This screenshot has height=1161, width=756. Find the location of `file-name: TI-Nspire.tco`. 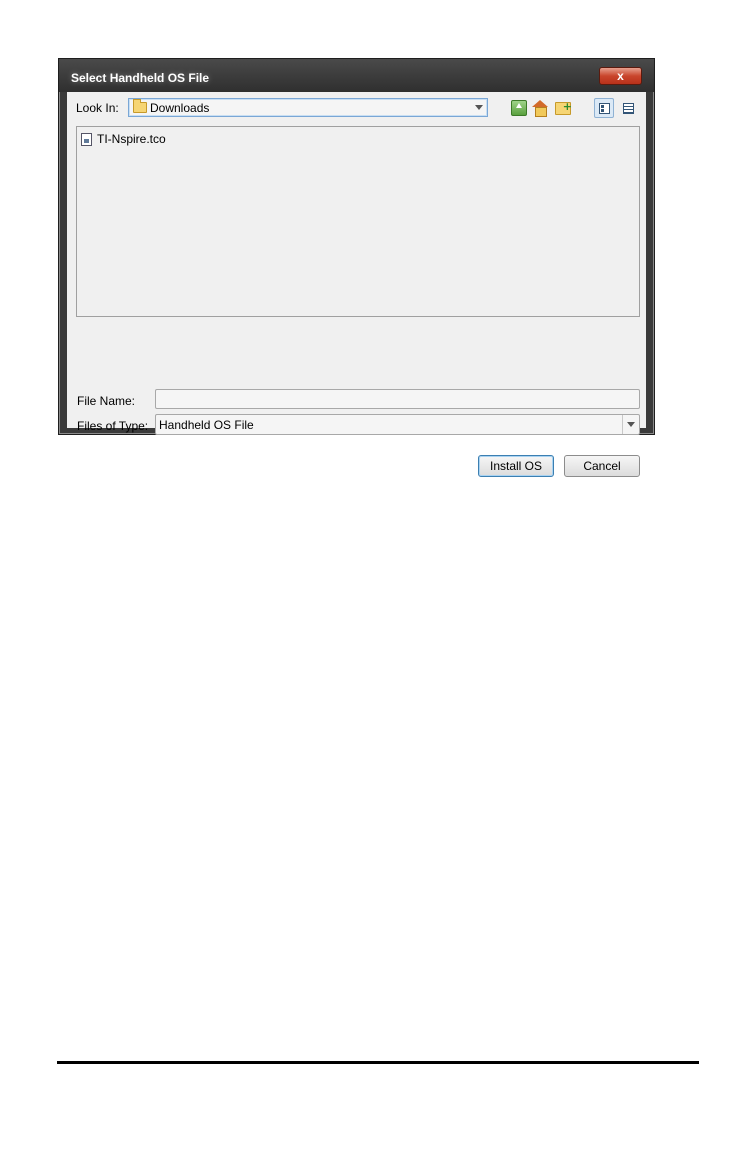

file-name: TI-Nspire.tco is located at coordinates (131, 139).